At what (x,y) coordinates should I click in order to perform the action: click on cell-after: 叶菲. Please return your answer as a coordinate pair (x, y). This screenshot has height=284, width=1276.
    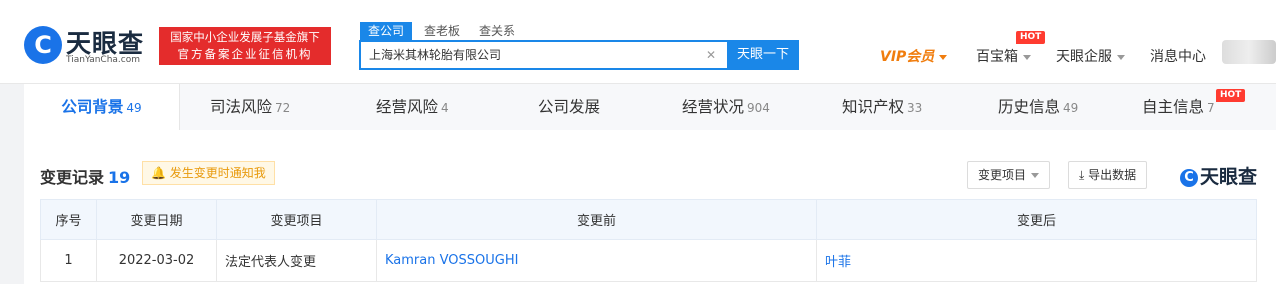
    Looking at the image, I should click on (1036, 260).